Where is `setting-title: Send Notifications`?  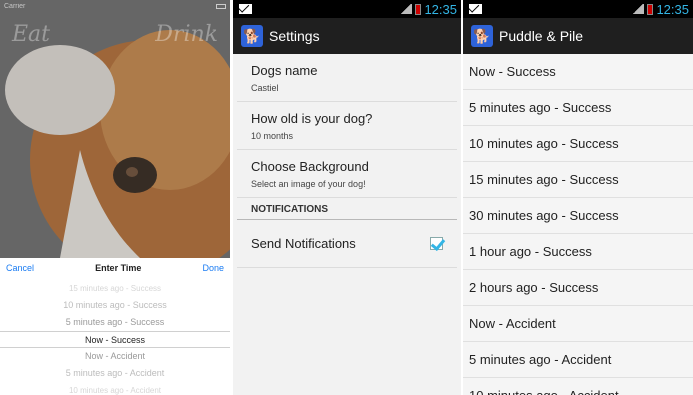
setting-title: Send Notifications is located at coordinates (303, 243).